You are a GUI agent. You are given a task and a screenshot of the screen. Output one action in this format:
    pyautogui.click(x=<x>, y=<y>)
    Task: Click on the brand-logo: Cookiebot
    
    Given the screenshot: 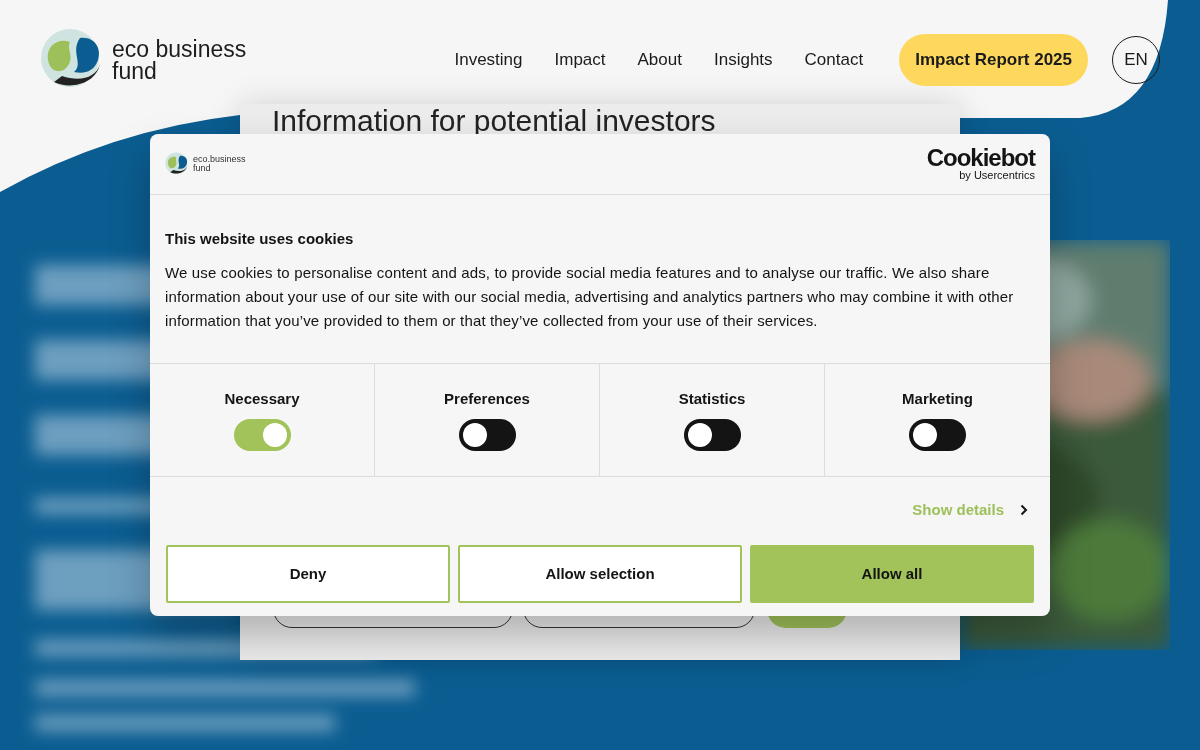 What is the action you would take?
    pyautogui.click(x=980, y=158)
    